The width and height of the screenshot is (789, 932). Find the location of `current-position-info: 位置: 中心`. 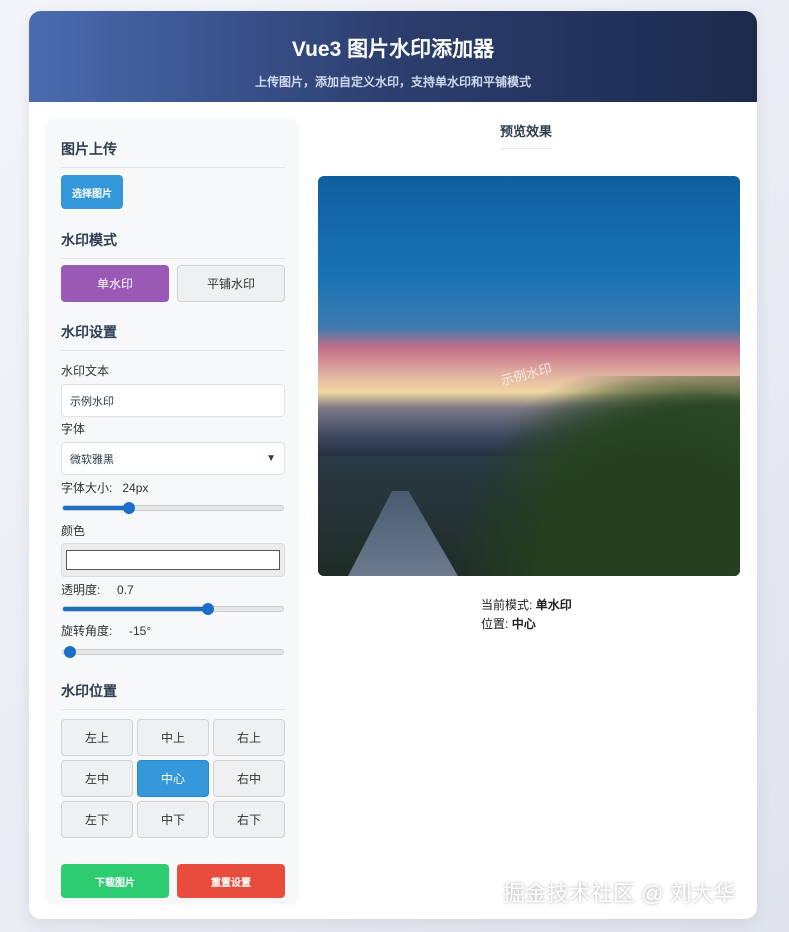

current-position-info: 位置: 中心 is located at coordinates (508, 624).